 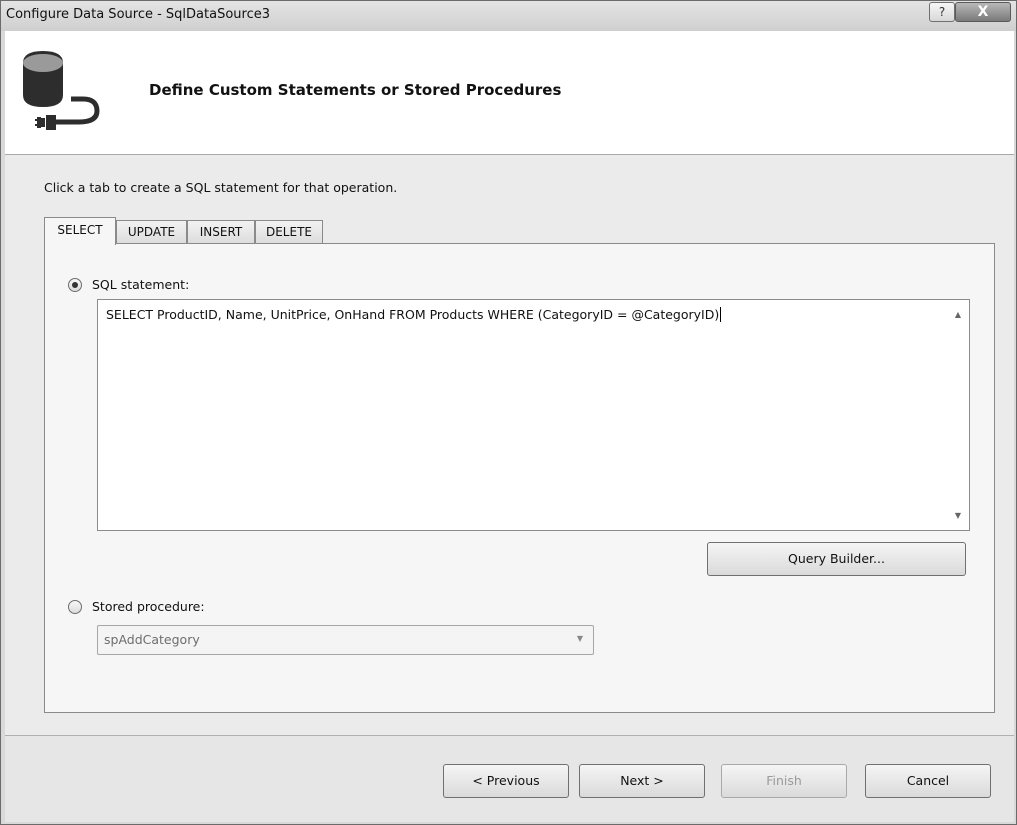 I want to click on sql-statement-radio, so click(x=75, y=285).